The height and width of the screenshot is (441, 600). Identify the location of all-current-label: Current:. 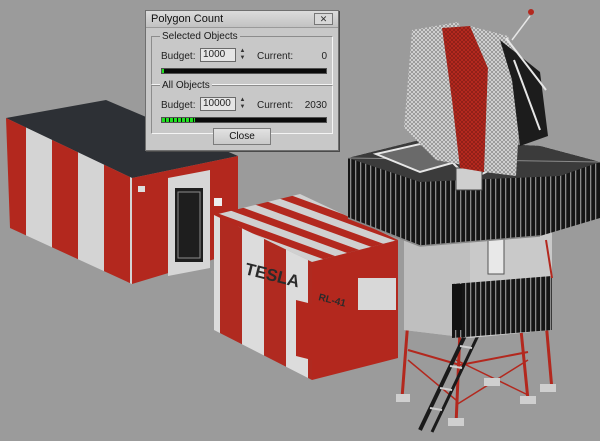
(275, 105).